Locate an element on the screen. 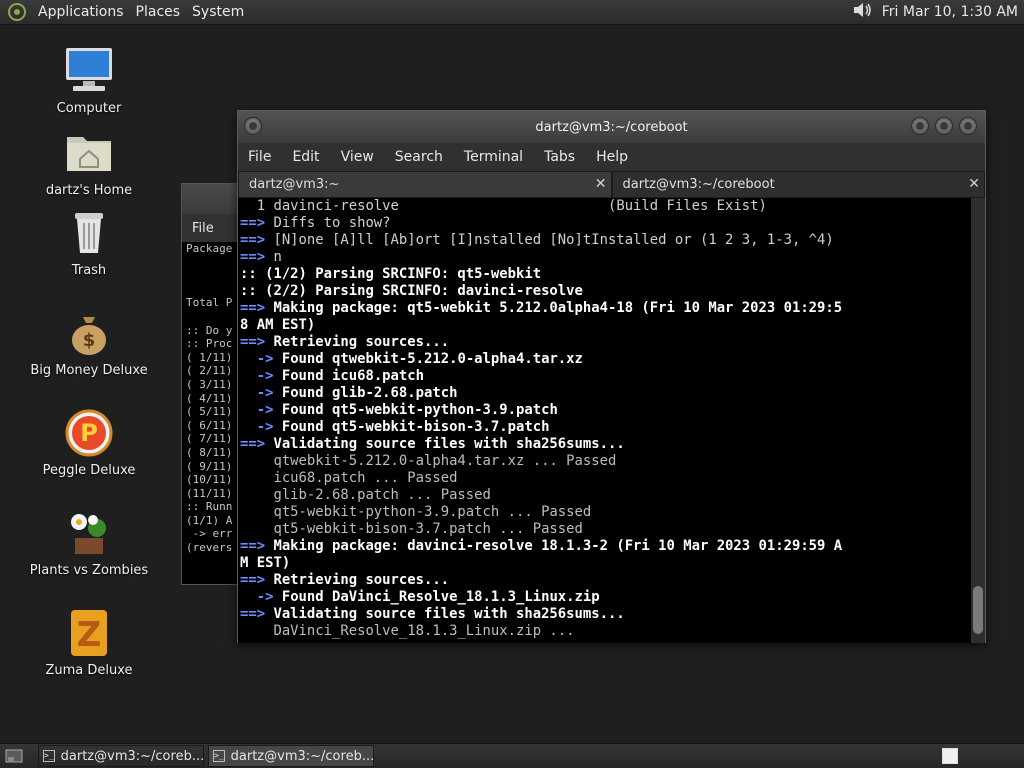 This screenshot has height=768, width=1024. menu-terminal: Terminal is located at coordinates (493, 157).